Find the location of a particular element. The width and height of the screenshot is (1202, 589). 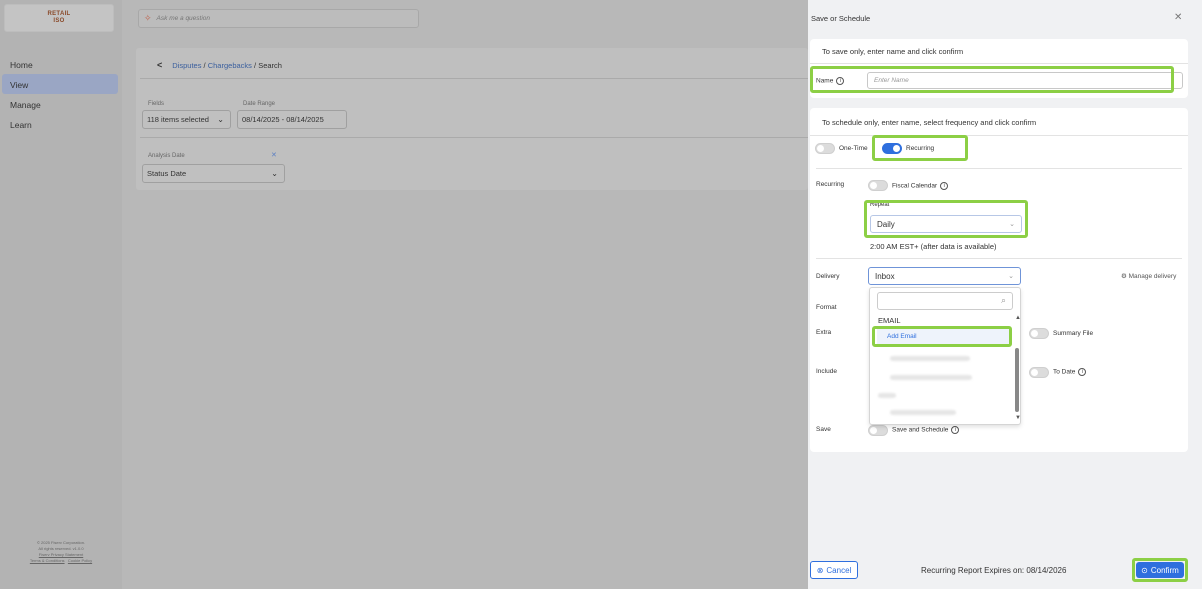

sidebar-item-learn: Learn is located at coordinates (60, 124).